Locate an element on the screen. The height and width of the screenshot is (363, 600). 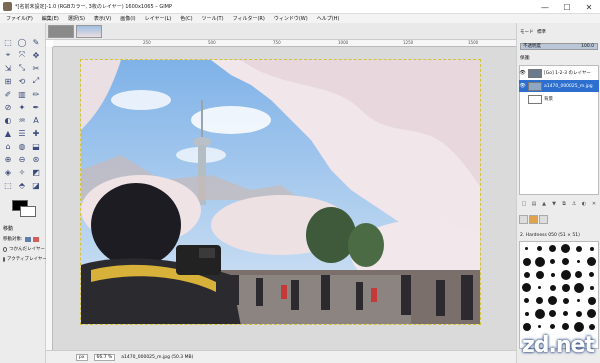
minimize-button: — is located at coordinates (545, 7).